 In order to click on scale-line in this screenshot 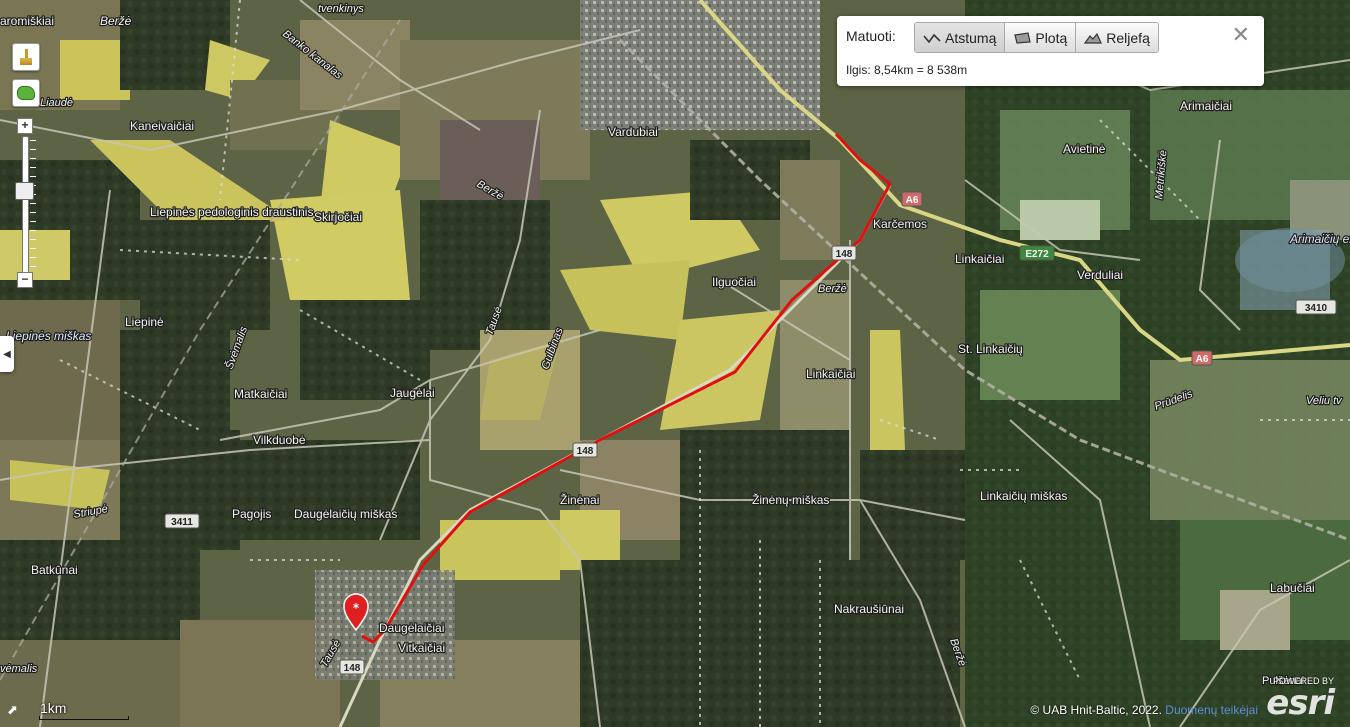, I will do `click(84, 718)`.